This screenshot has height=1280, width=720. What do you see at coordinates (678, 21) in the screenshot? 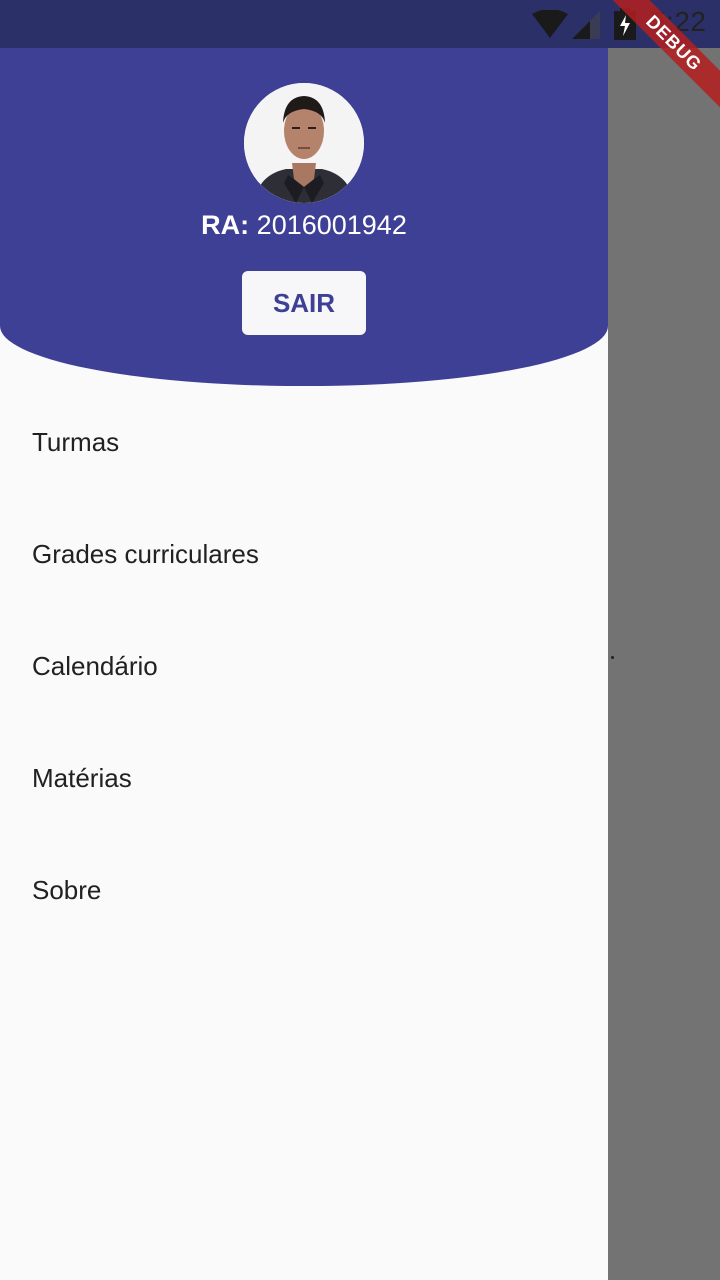
I see `status-time: 5:22` at bounding box center [678, 21].